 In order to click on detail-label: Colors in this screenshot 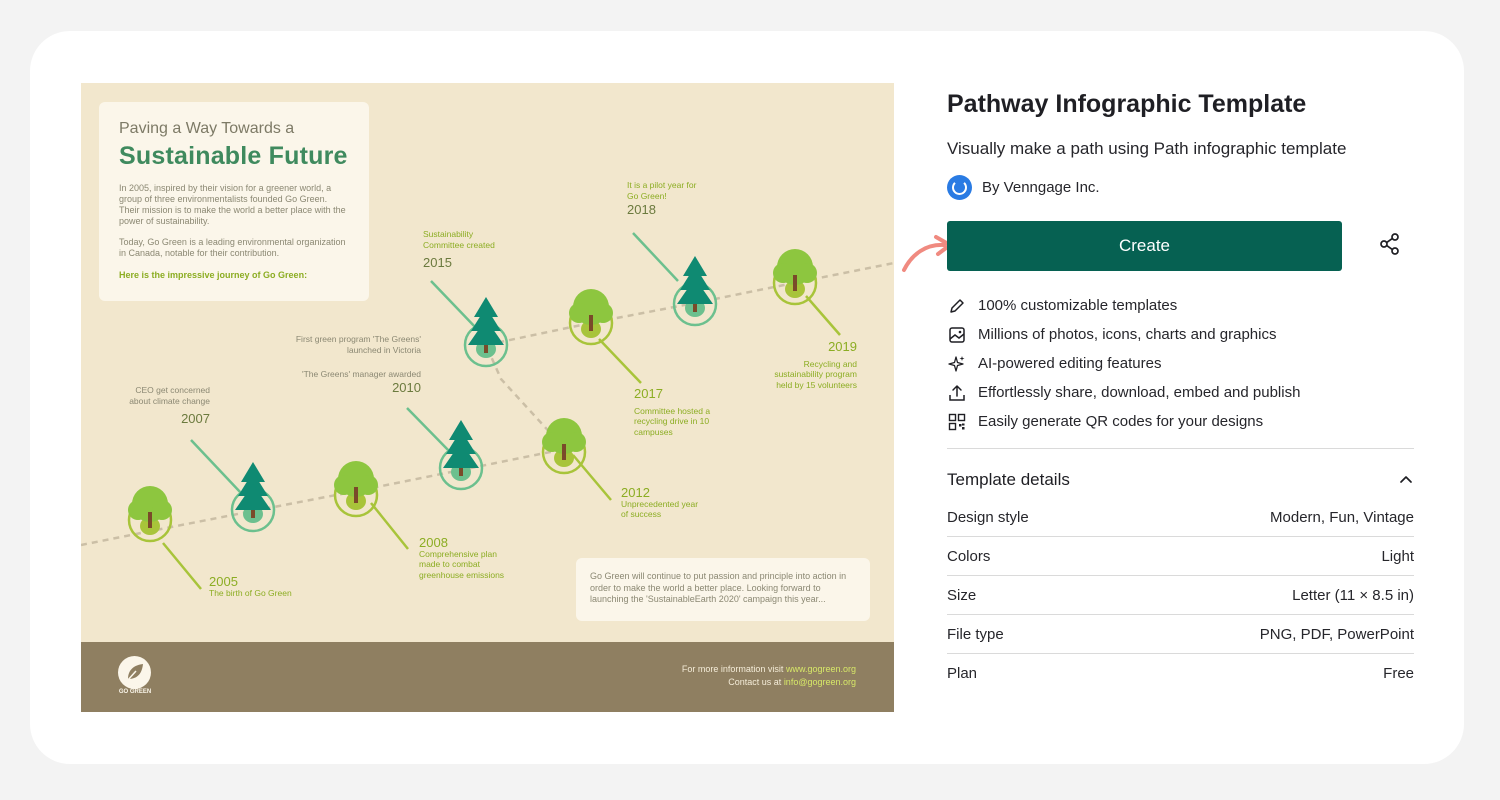, I will do `click(969, 556)`.